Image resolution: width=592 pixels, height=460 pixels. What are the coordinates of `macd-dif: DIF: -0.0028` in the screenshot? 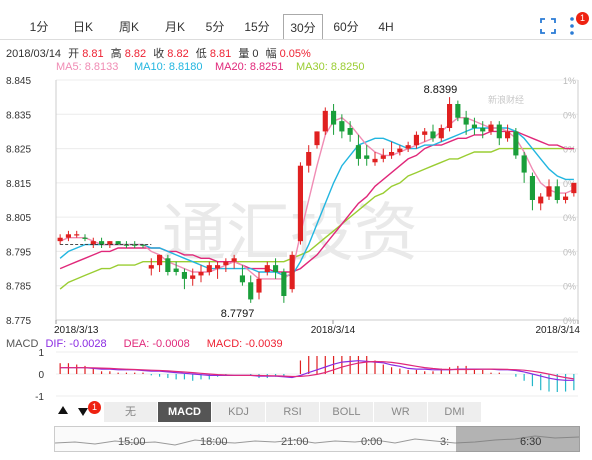 It's located at (76, 344).